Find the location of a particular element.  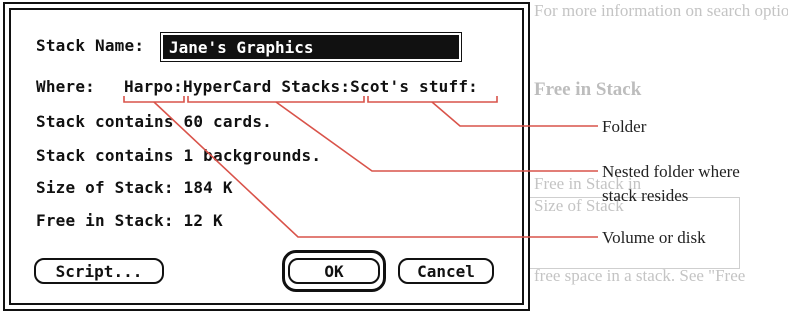

folder-leader is located at coordinates (514, 114).